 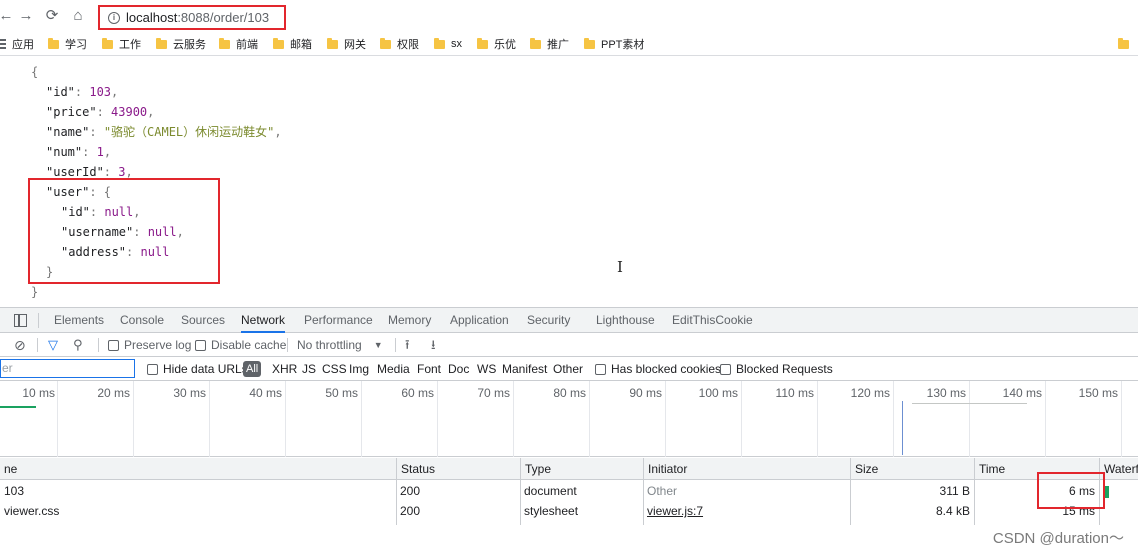 What do you see at coordinates (393, 369) in the screenshot?
I see `filter-type-media: Media` at bounding box center [393, 369].